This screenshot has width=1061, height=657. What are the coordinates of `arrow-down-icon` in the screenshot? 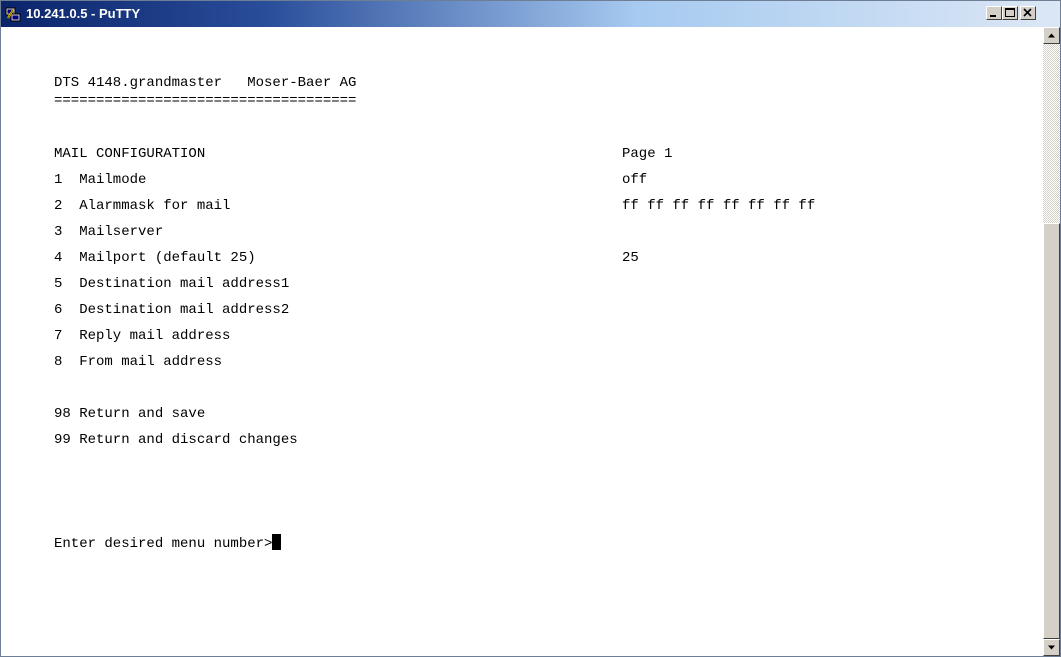 It's located at (1051, 647).